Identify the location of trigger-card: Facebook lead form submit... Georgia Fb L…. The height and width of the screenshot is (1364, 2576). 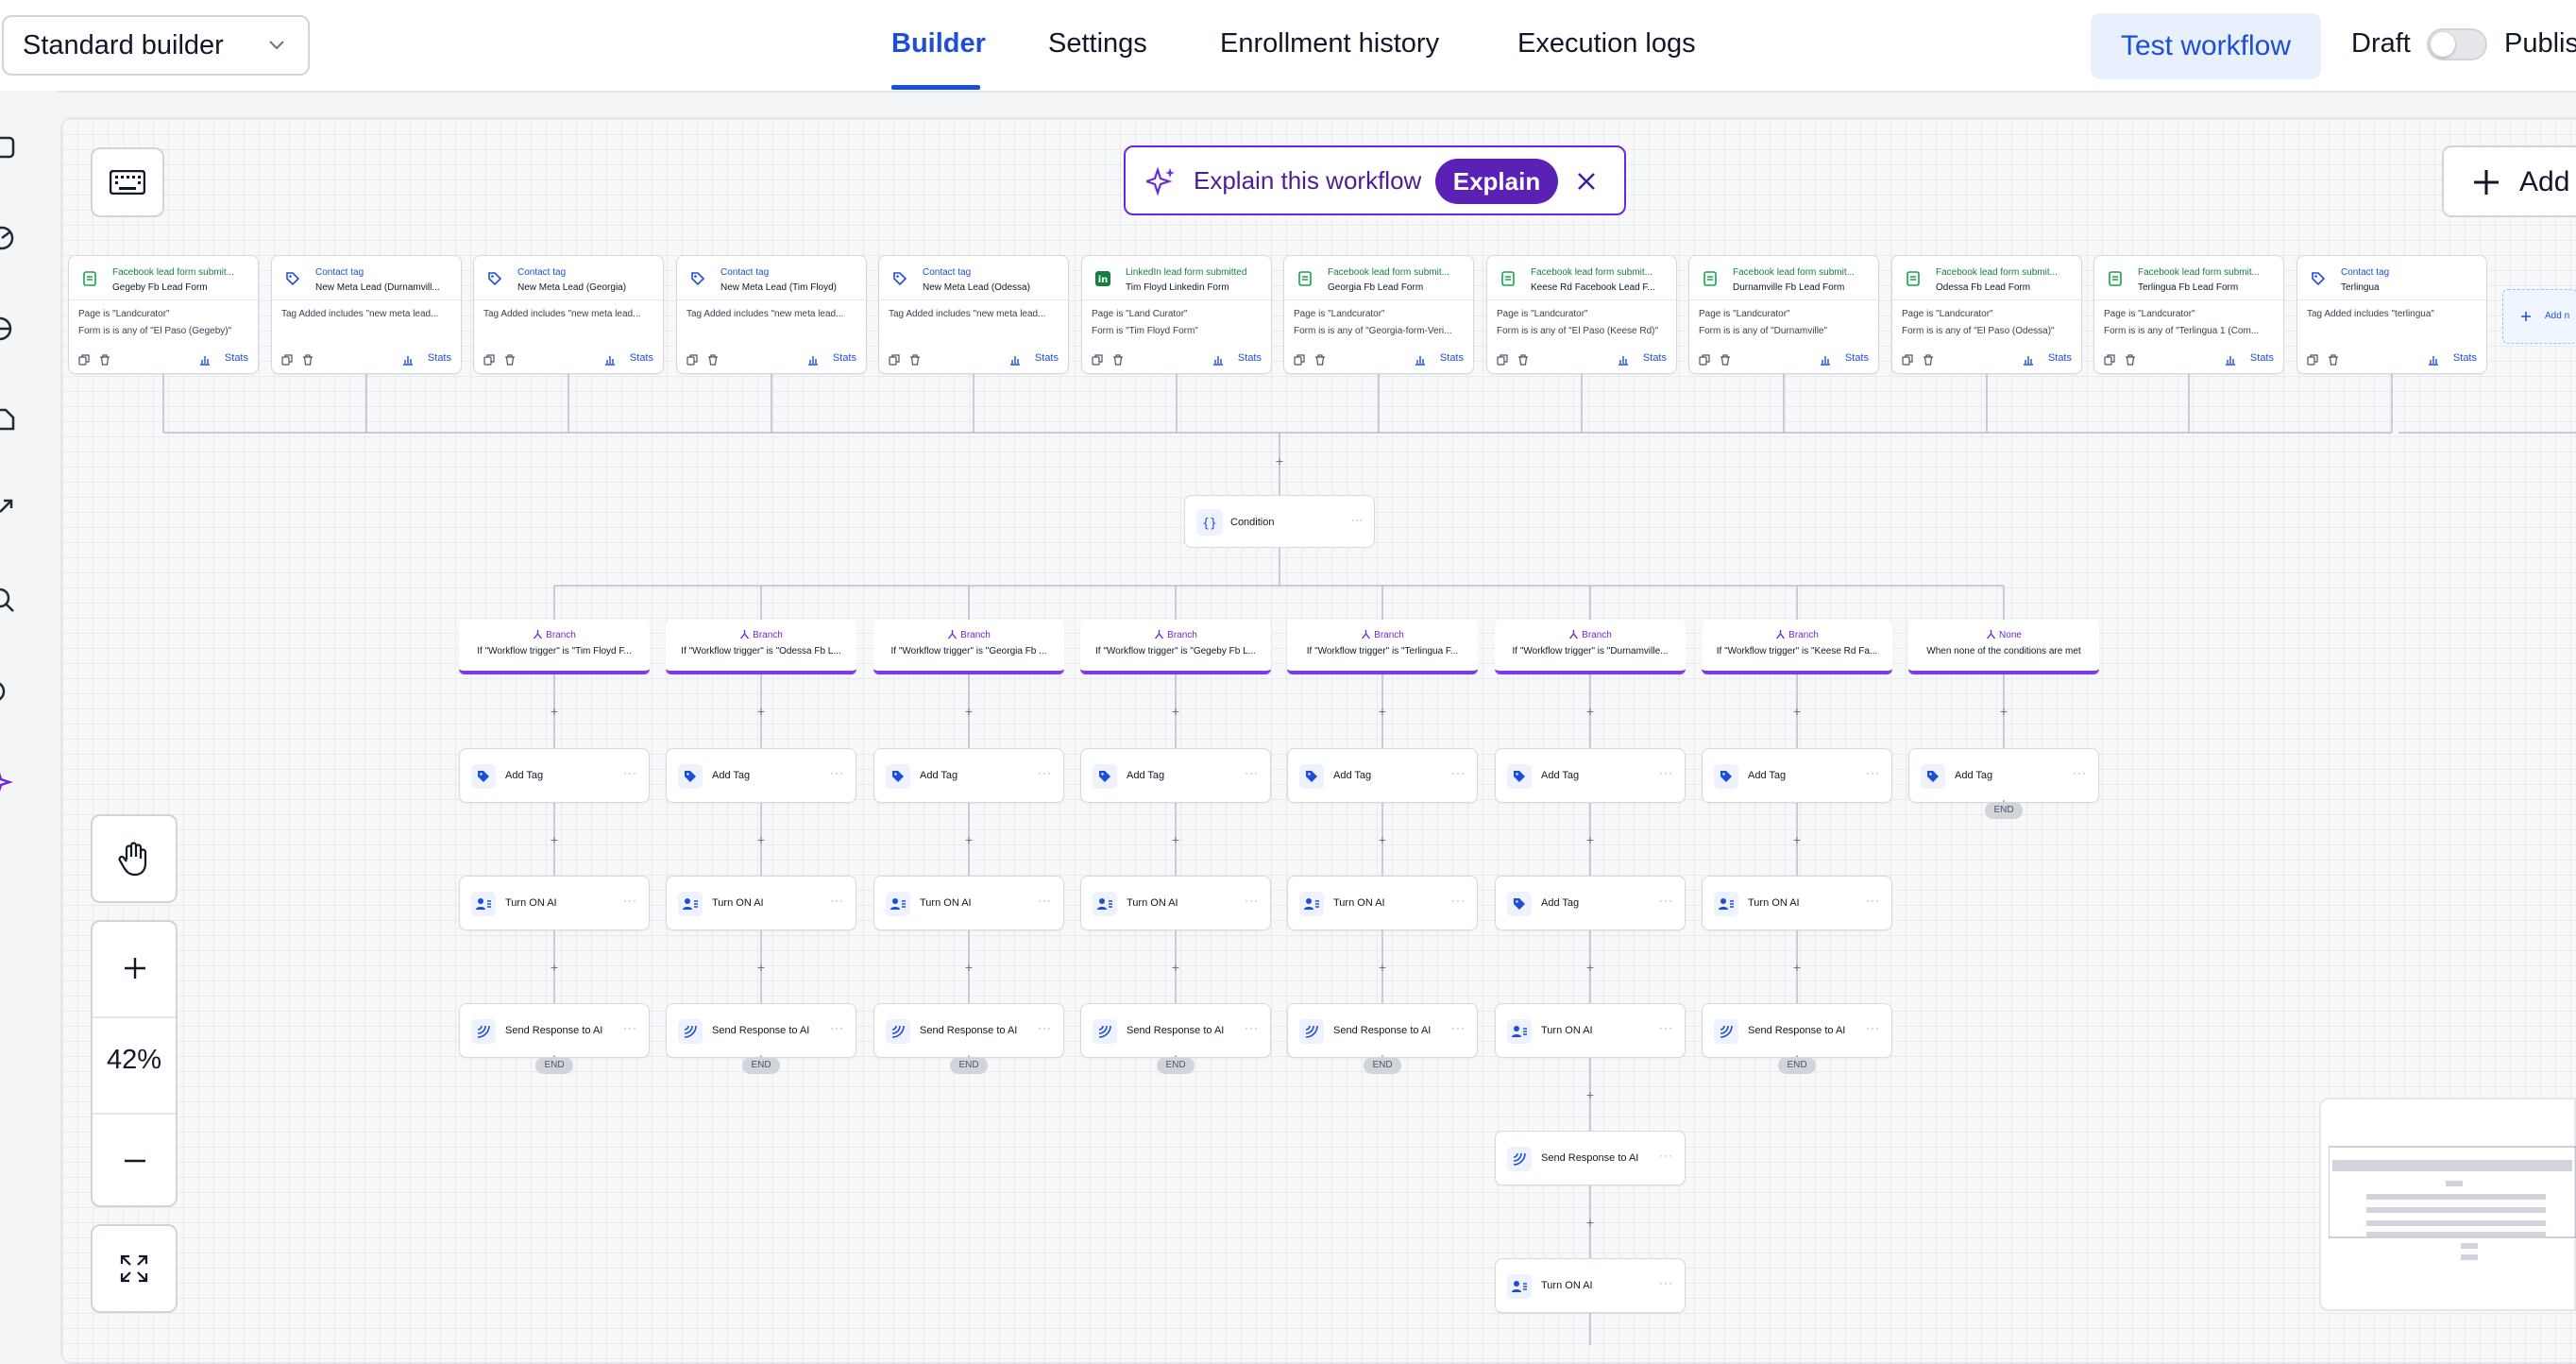
(1378, 314).